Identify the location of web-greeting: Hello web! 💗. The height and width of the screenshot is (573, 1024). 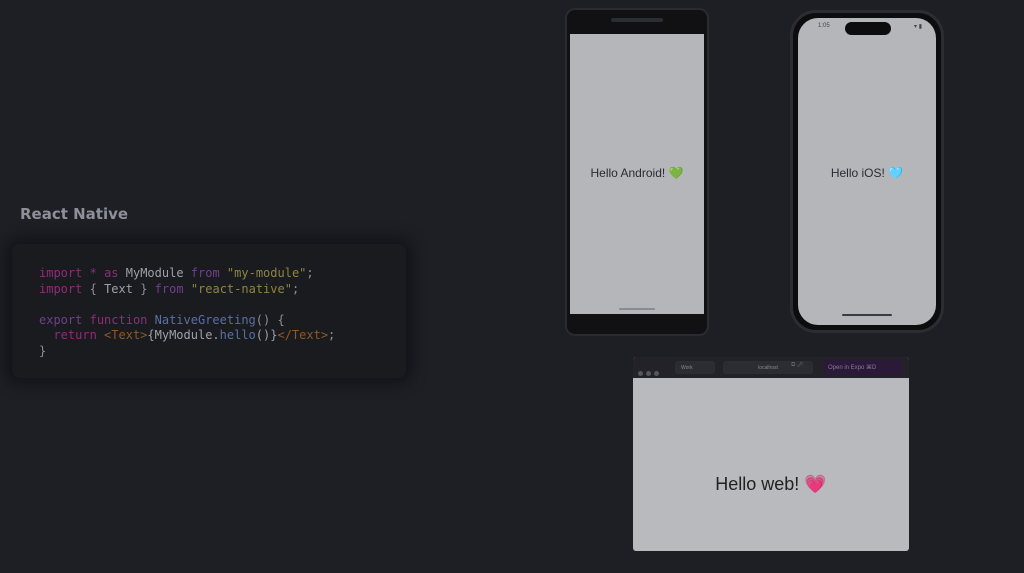
(771, 484).